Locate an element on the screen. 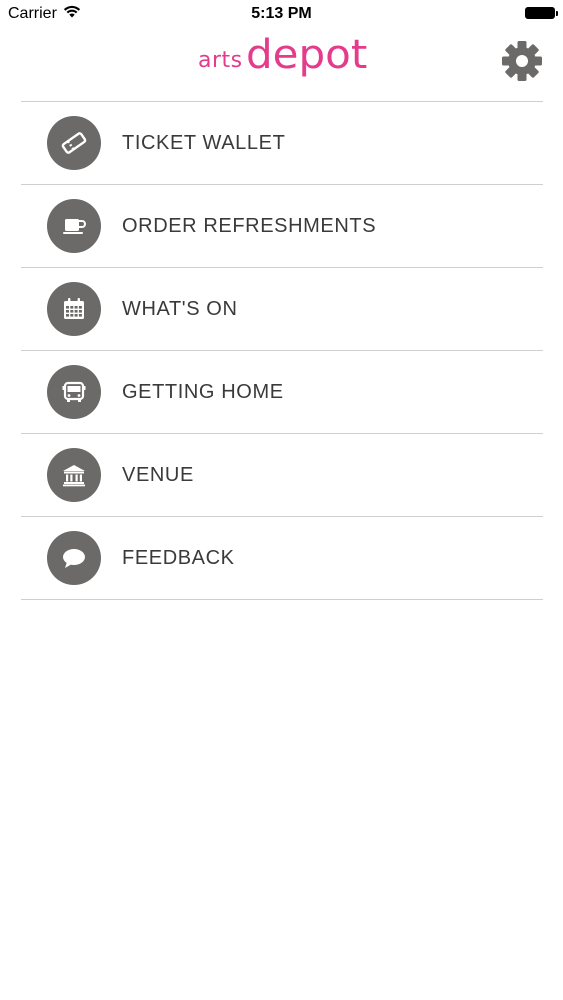 The width and height of the screenshot is (563, 1000). ticket-icon is located at coordinates (74, 143).